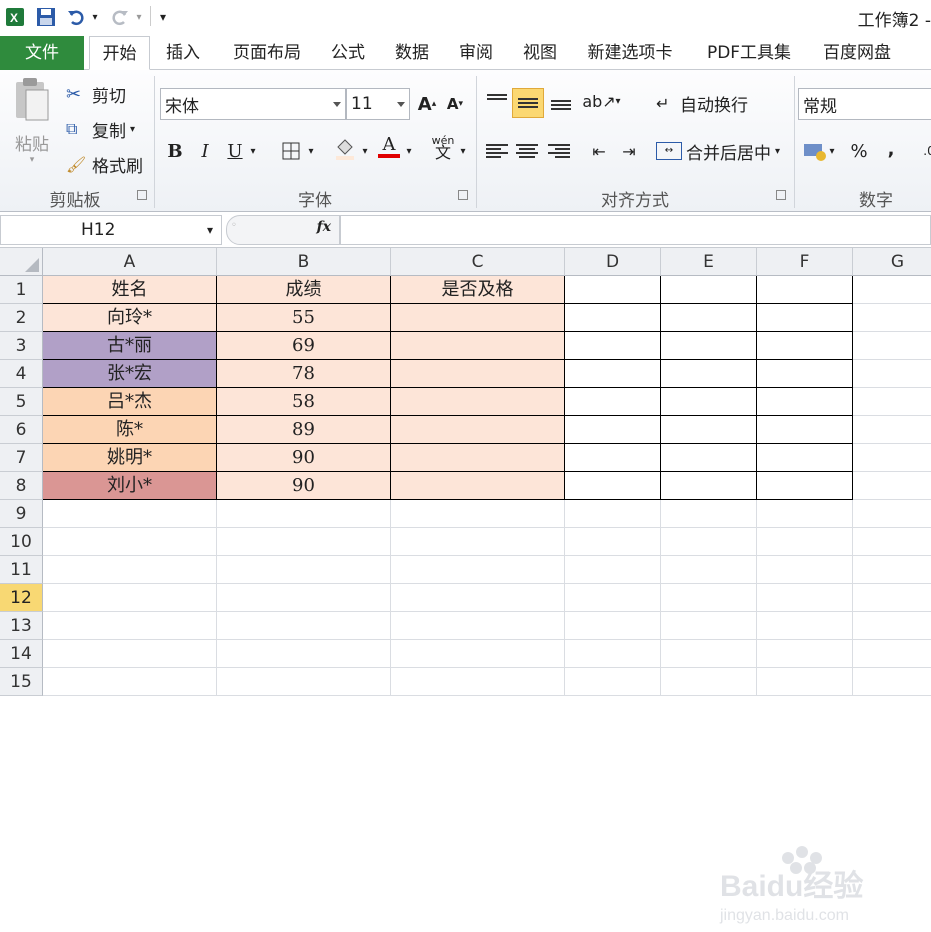 The image size is (931, 932). Describe the element at coordinates (104, 164) in the screenshot. I see `format-painter-button: 🖌 格式刷` at that location.